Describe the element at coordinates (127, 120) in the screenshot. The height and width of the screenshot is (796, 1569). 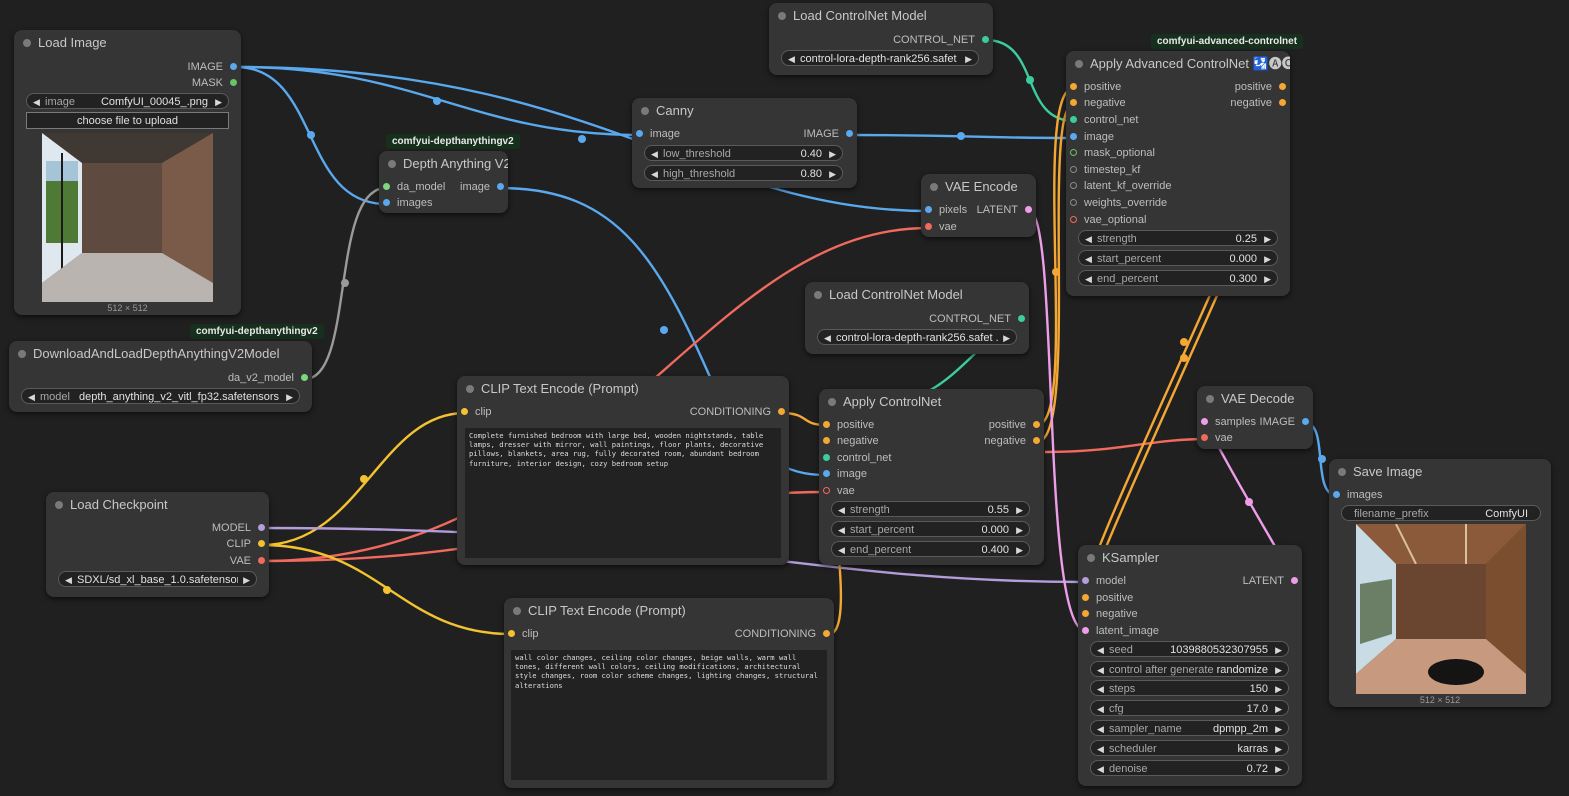
I see `upload-button: choose file to upload` at that location.